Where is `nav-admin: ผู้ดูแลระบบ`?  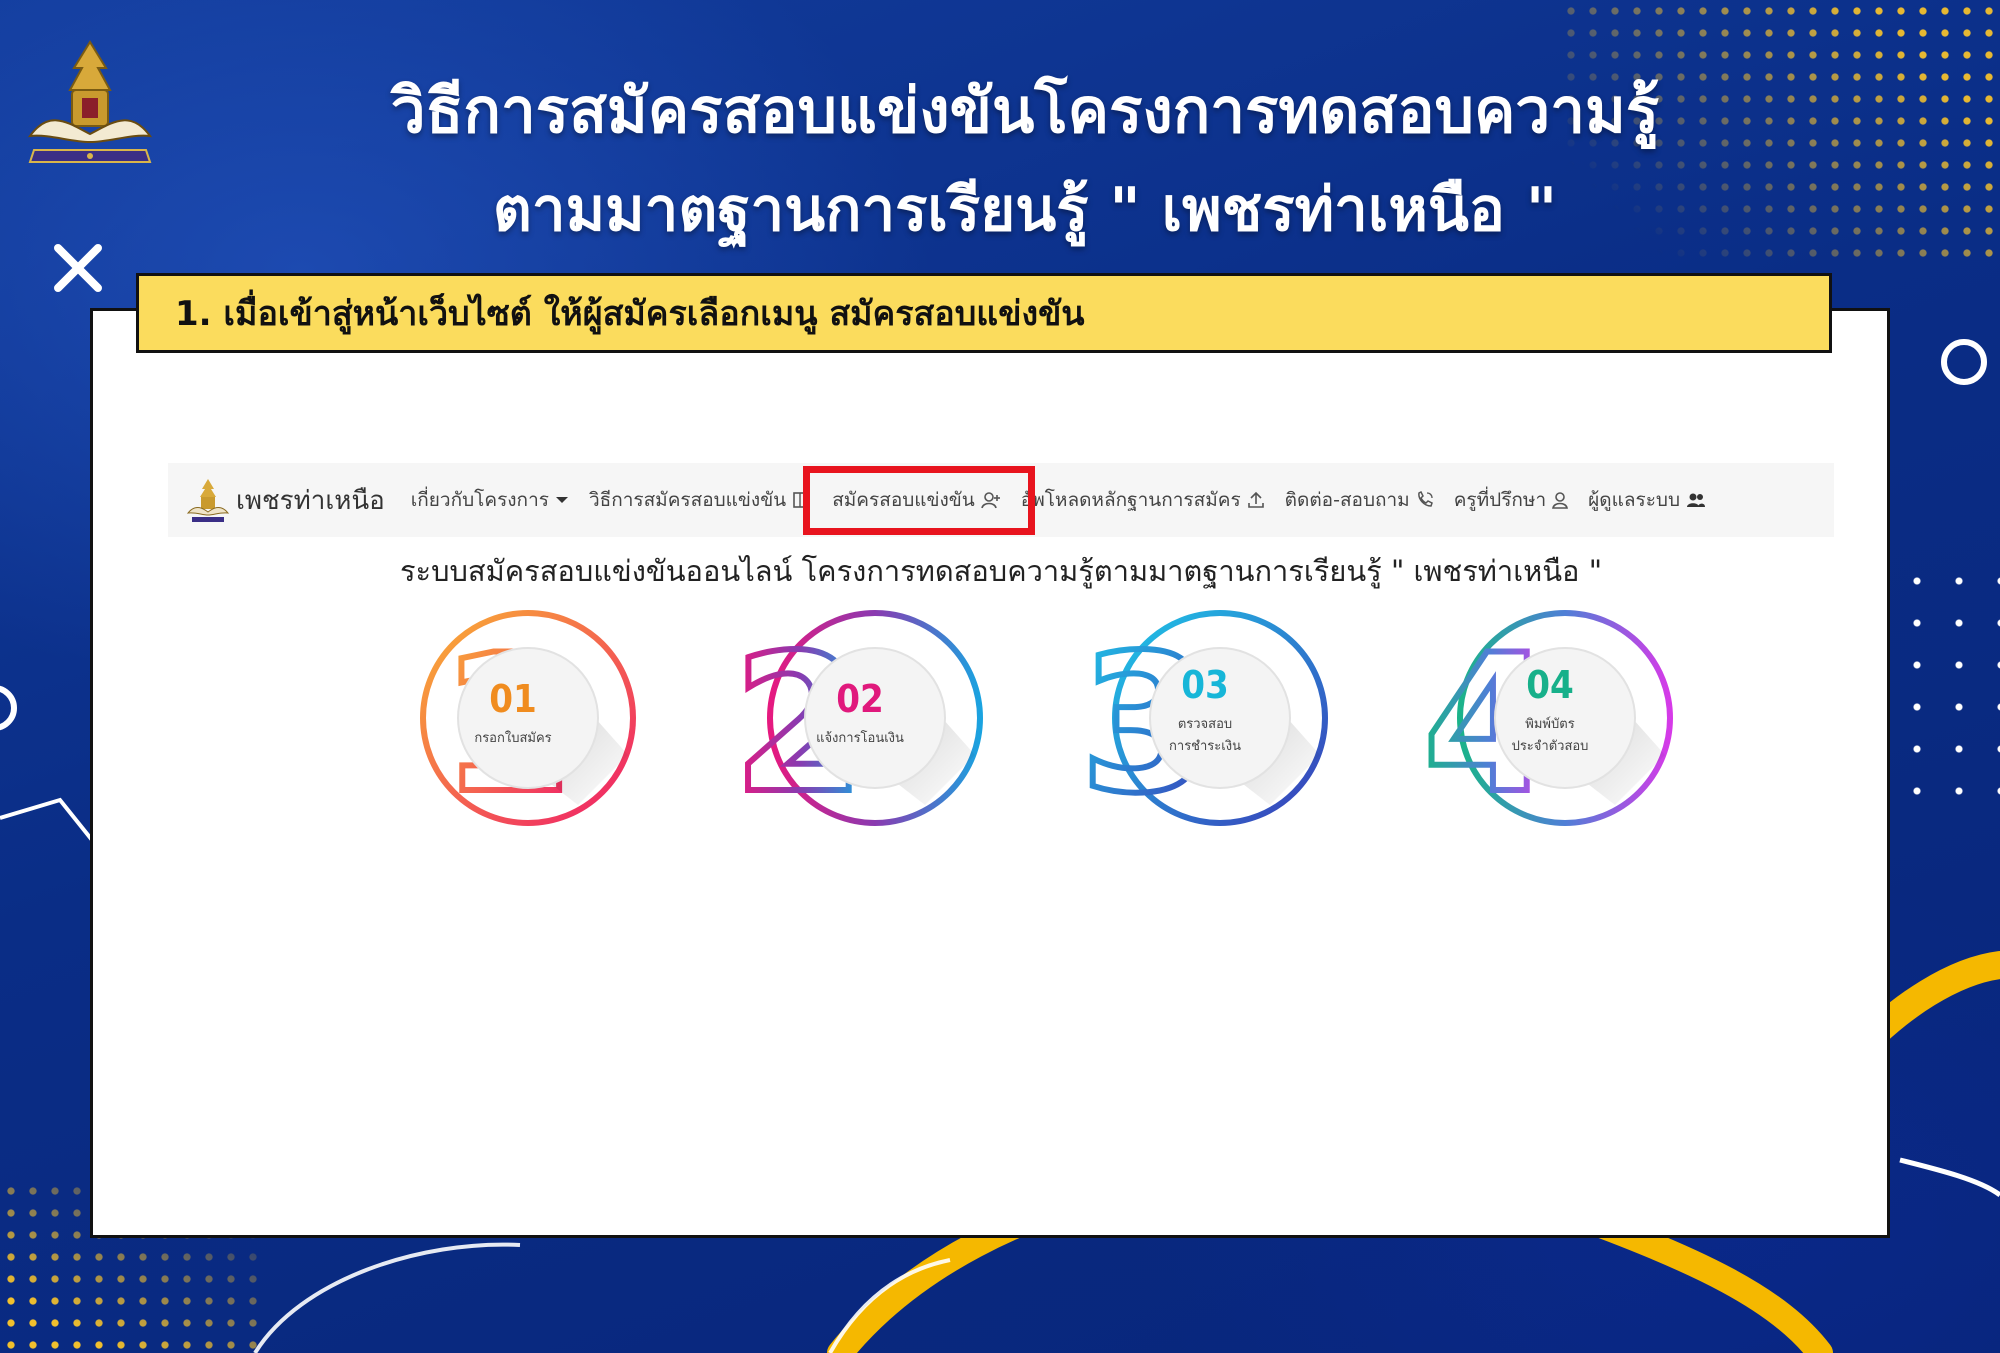 nav-admin: ผู้ดูแลระบบ is located at coordinates (1647, 500).